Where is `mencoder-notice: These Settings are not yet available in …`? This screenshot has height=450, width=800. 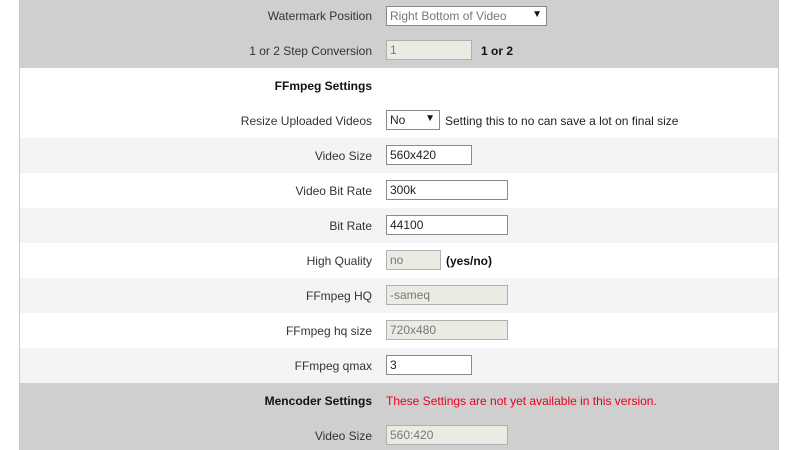 mencoder-notice: These Settings are not yet available in … is located at coordinates (521, 401).